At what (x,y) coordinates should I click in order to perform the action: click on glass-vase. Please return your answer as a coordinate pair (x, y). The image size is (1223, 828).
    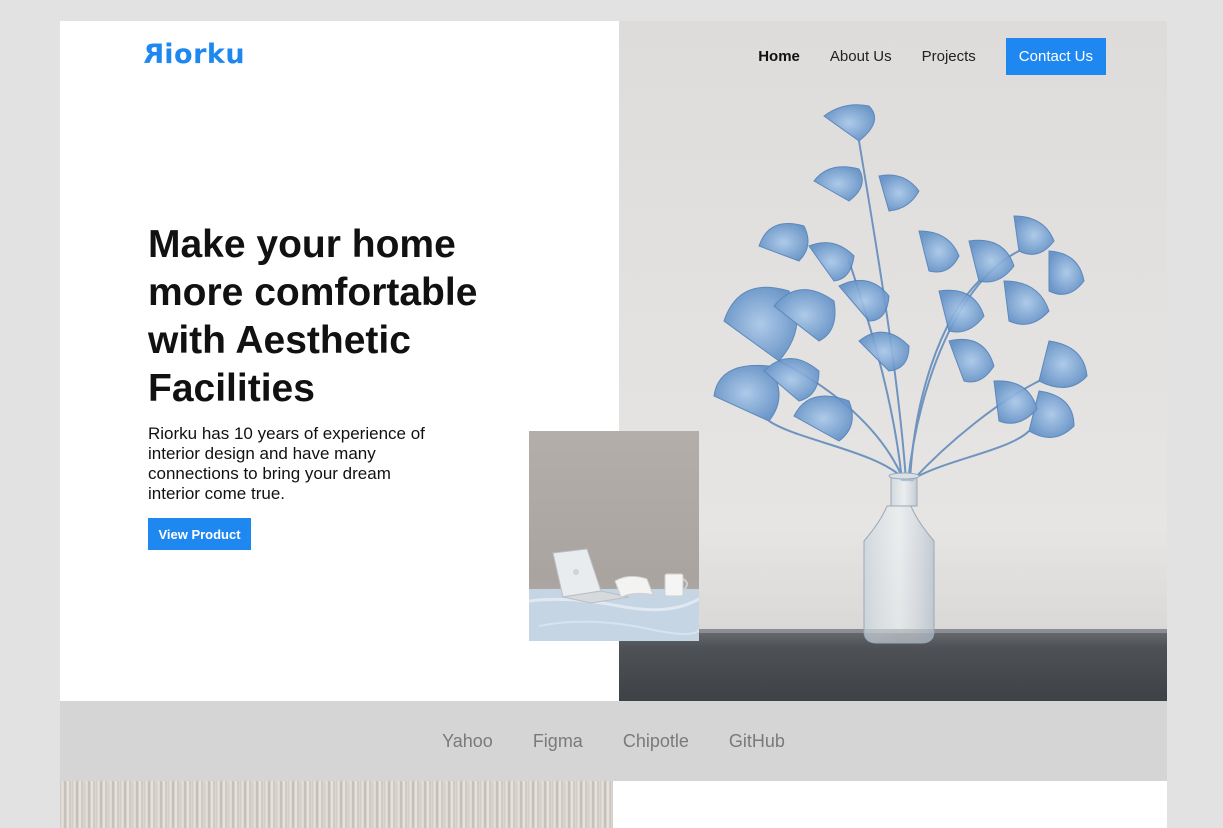
    Looking at the image, I should click on (899, 558).